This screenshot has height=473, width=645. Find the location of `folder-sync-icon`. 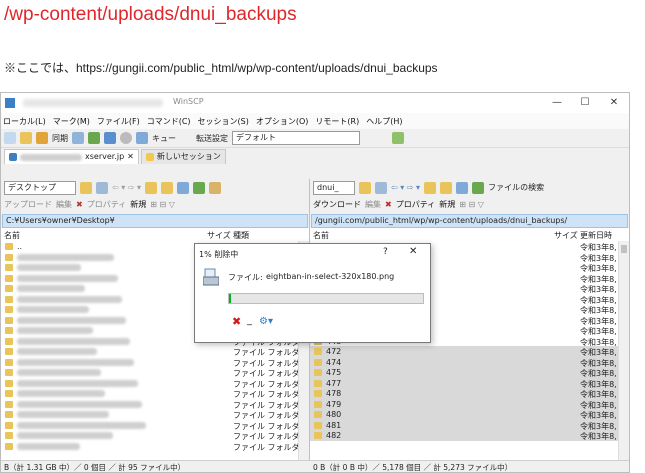

folder-sync-icon is located at coordinates (26, 138).